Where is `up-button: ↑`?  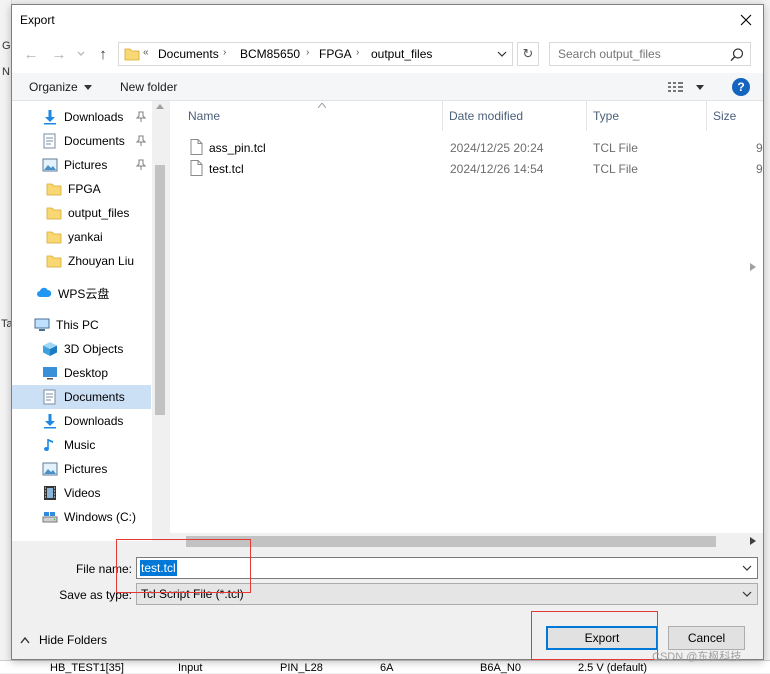
up-button: ↑ is located at coordinates (103, 54).